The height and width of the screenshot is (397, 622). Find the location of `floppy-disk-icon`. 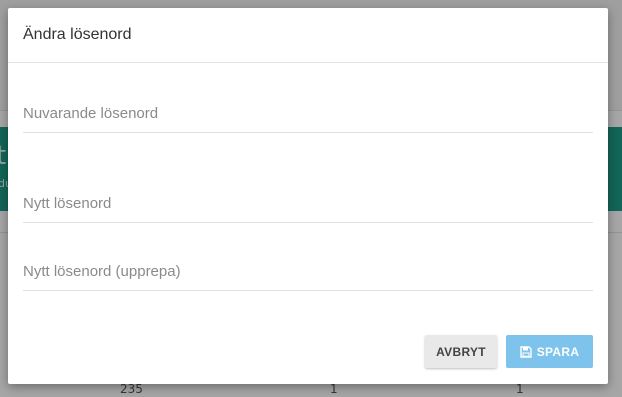

floppy-disk-icon is located at coordinates (525, 351).